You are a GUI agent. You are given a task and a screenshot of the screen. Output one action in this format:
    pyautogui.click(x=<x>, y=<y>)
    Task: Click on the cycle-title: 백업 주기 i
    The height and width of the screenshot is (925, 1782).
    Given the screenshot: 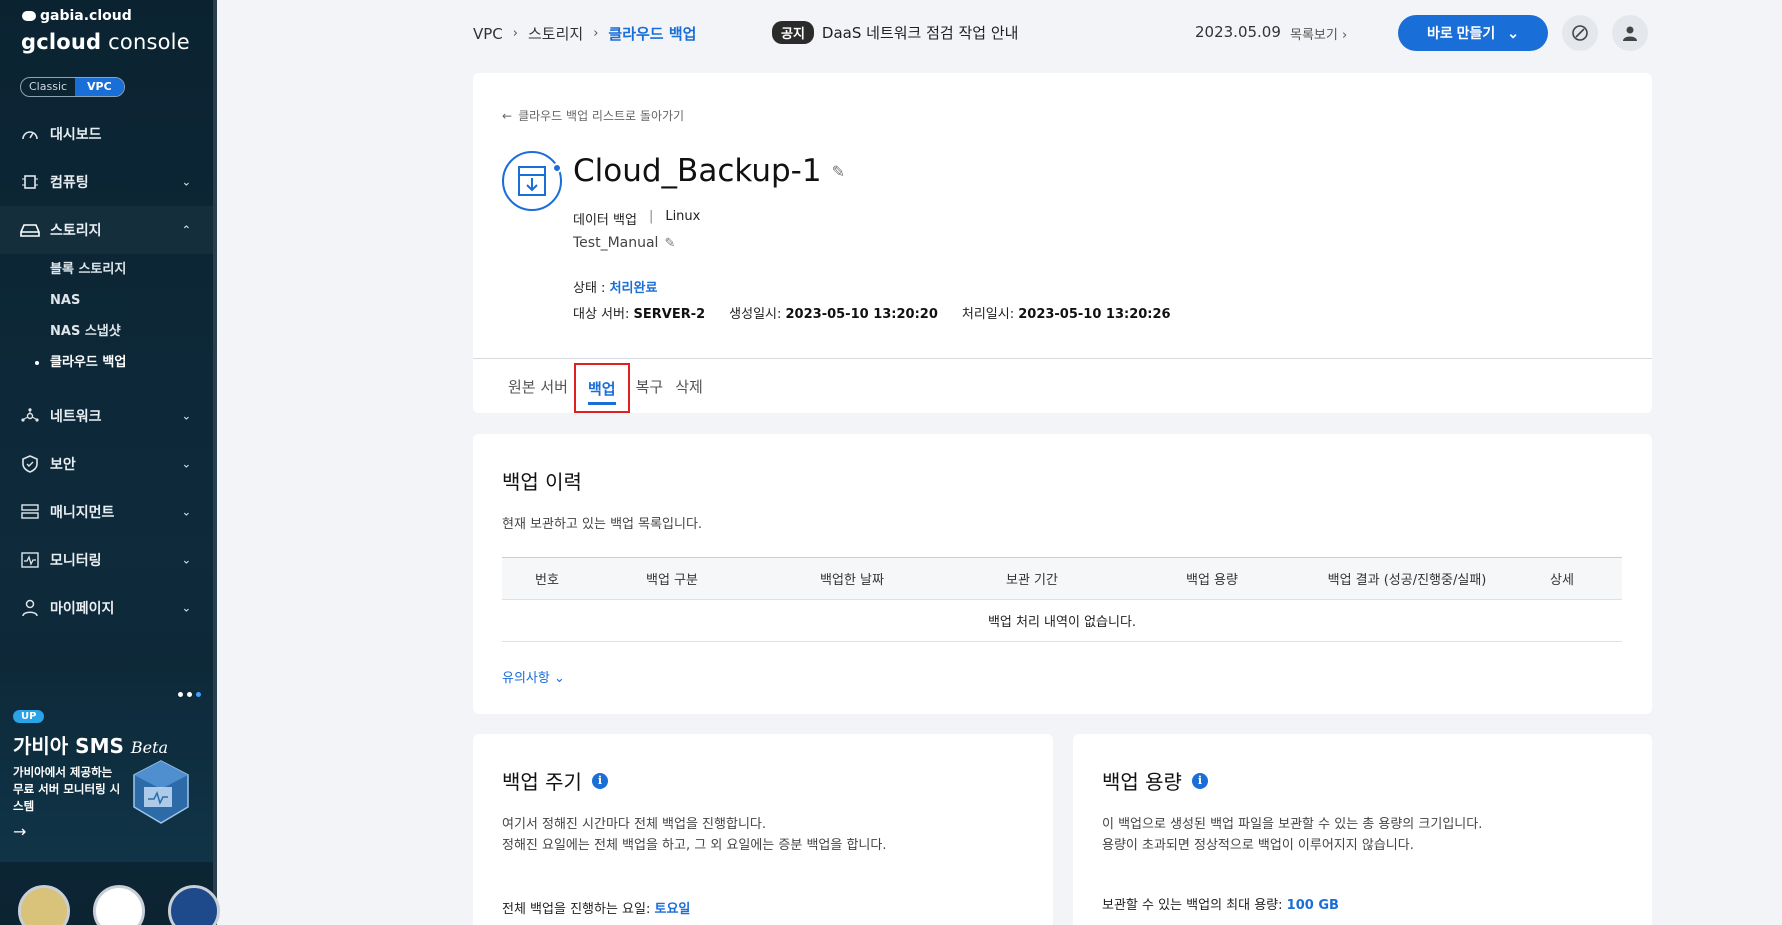 What is the action you would take?
    pyautogui.click(x=555, y=780)
    